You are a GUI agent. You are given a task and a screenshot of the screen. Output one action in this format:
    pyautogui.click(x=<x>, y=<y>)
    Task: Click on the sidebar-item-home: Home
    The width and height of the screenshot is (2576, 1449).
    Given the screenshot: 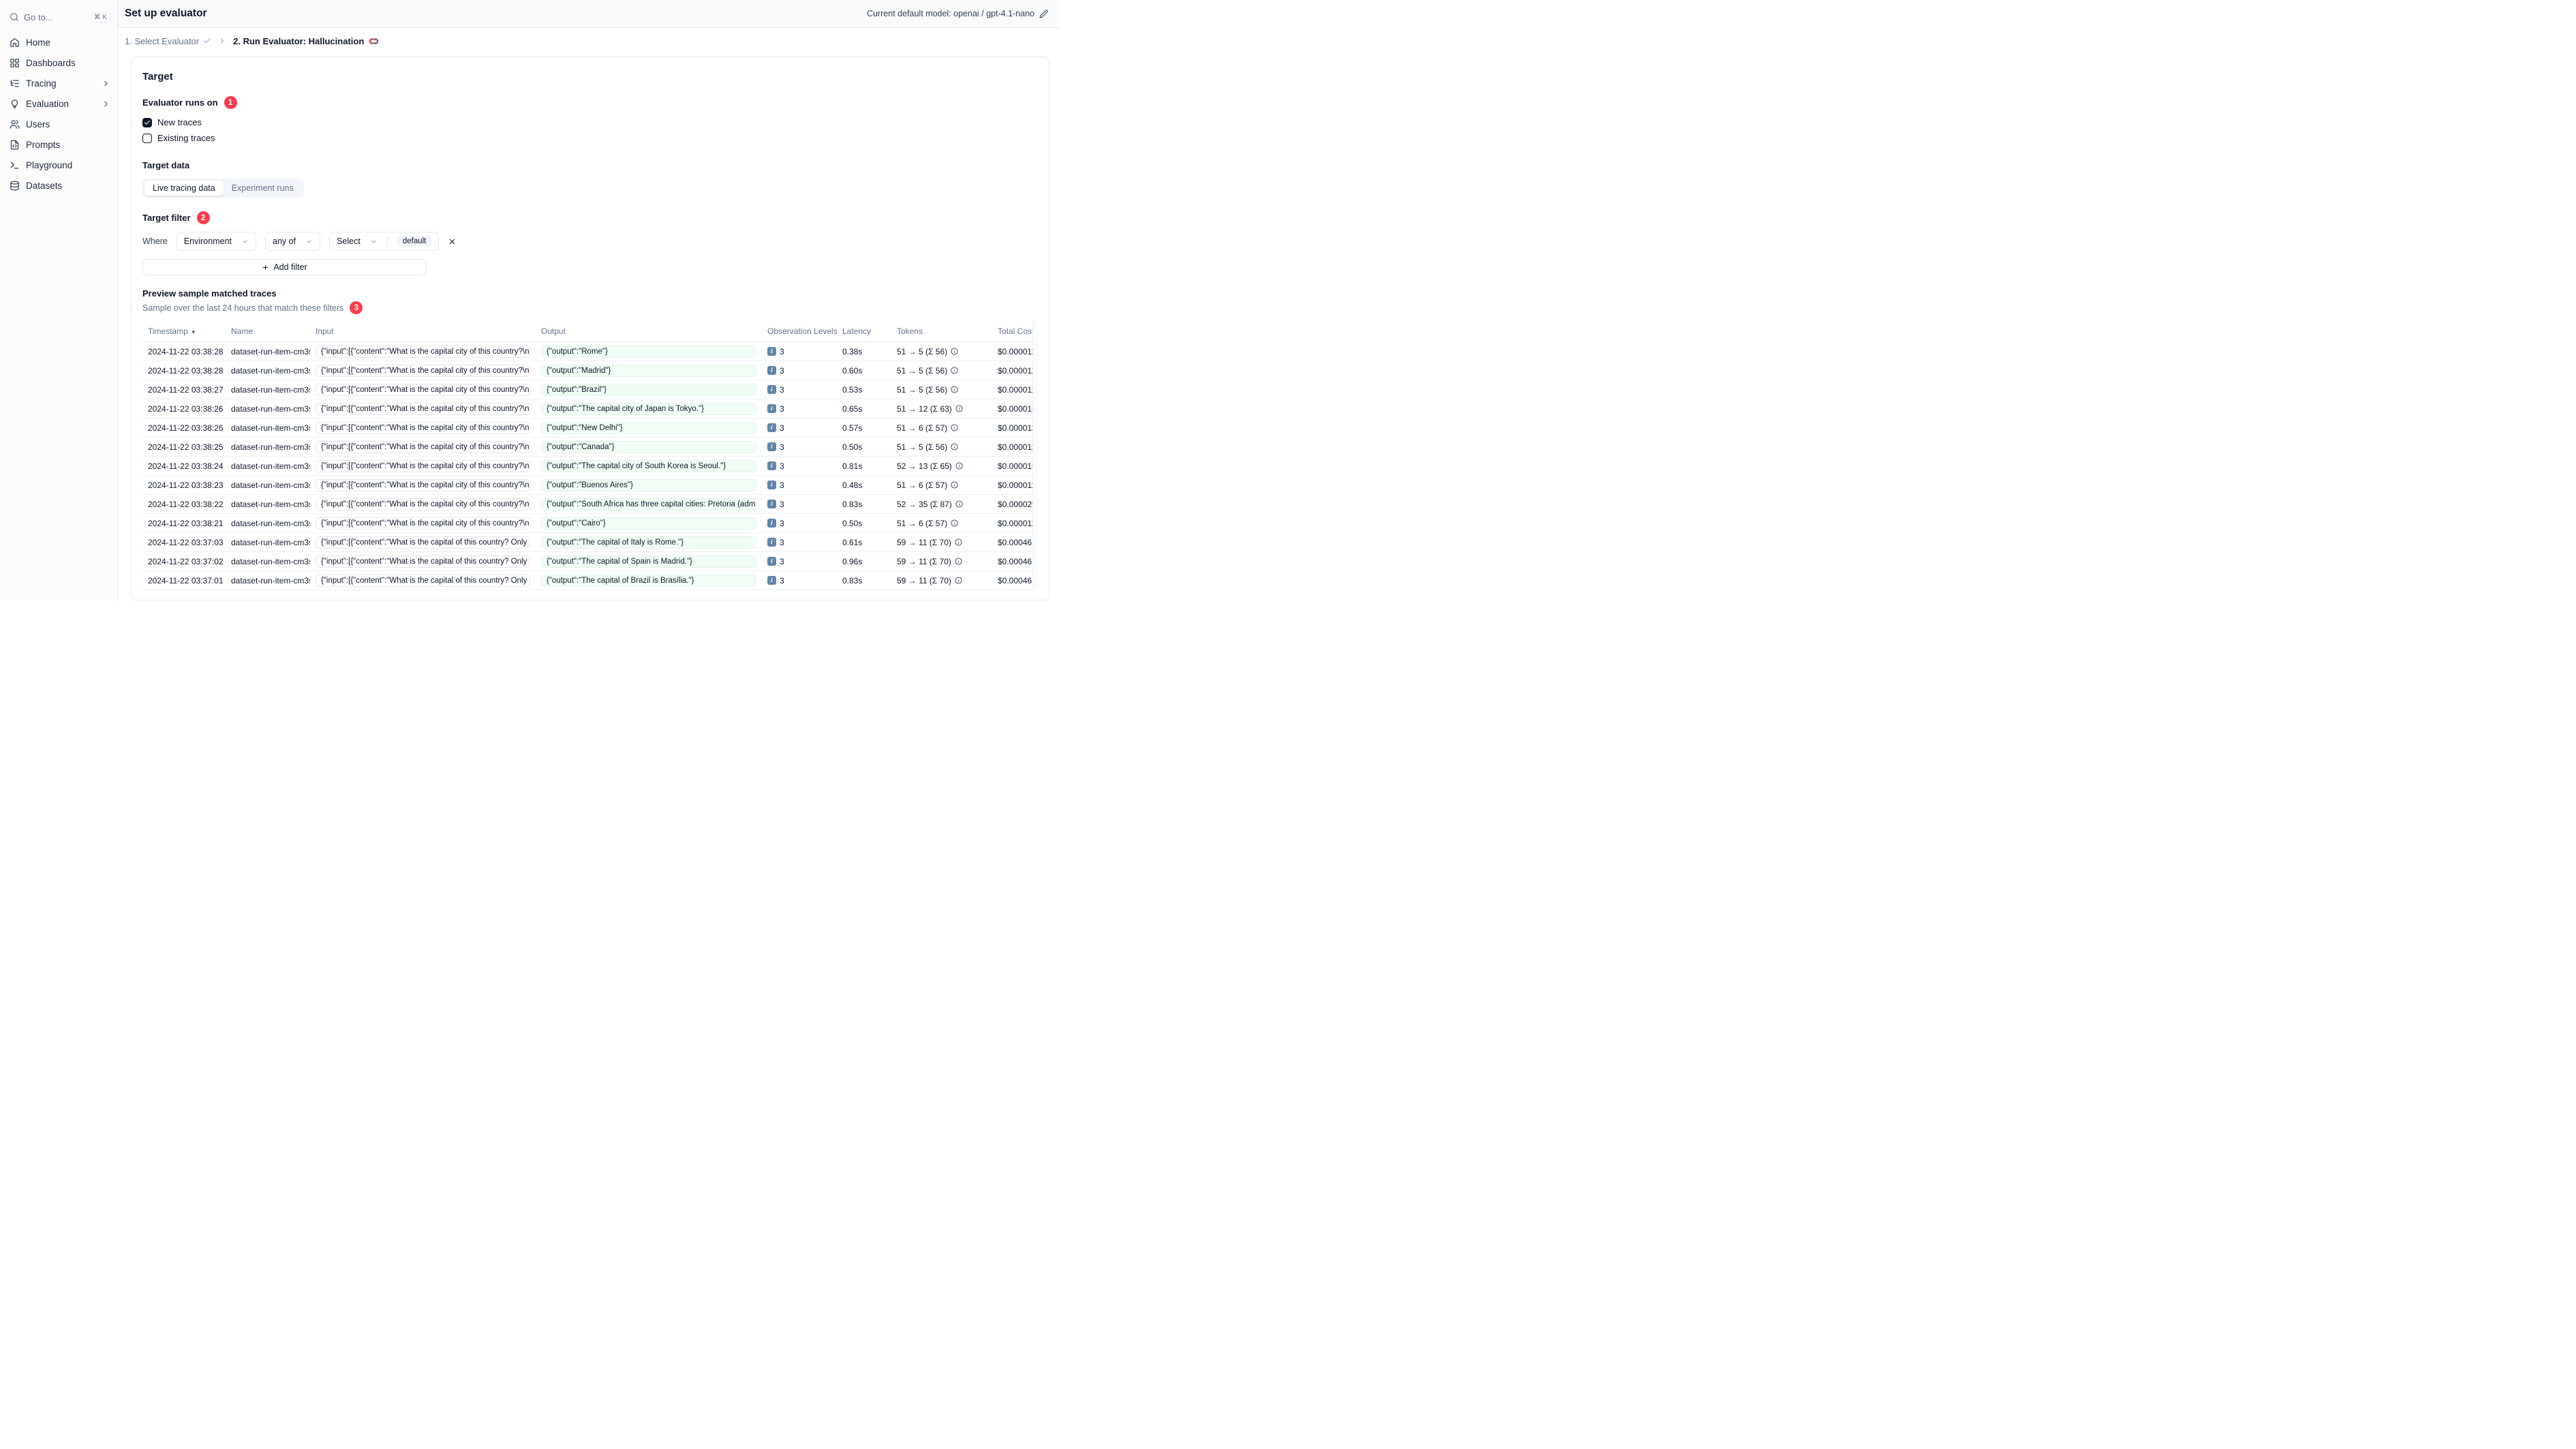 What is the action you would take?
    pyautogui.click(x=60, y=42)
    